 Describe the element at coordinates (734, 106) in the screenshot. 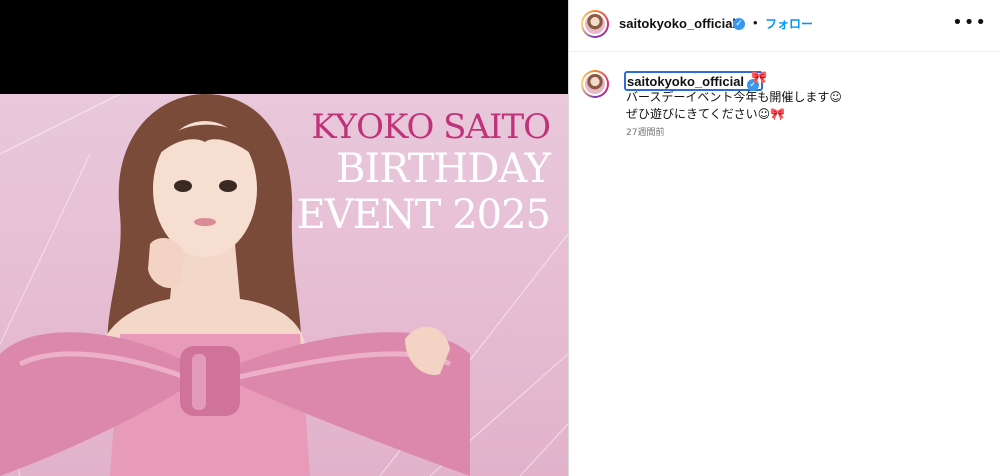

I see `caption-text: バースデーイベント今年も開催します☺ ぜひ遊びにきてください☺🎀` at that location.